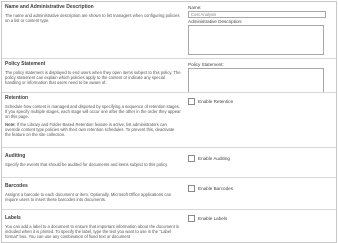 The width and height of the screenshot is (338, 243). What do you see at coordinates (191, 188) in the screenshot?
I see `enable-barcodes-checkbox` at bounding box center [191, 188].